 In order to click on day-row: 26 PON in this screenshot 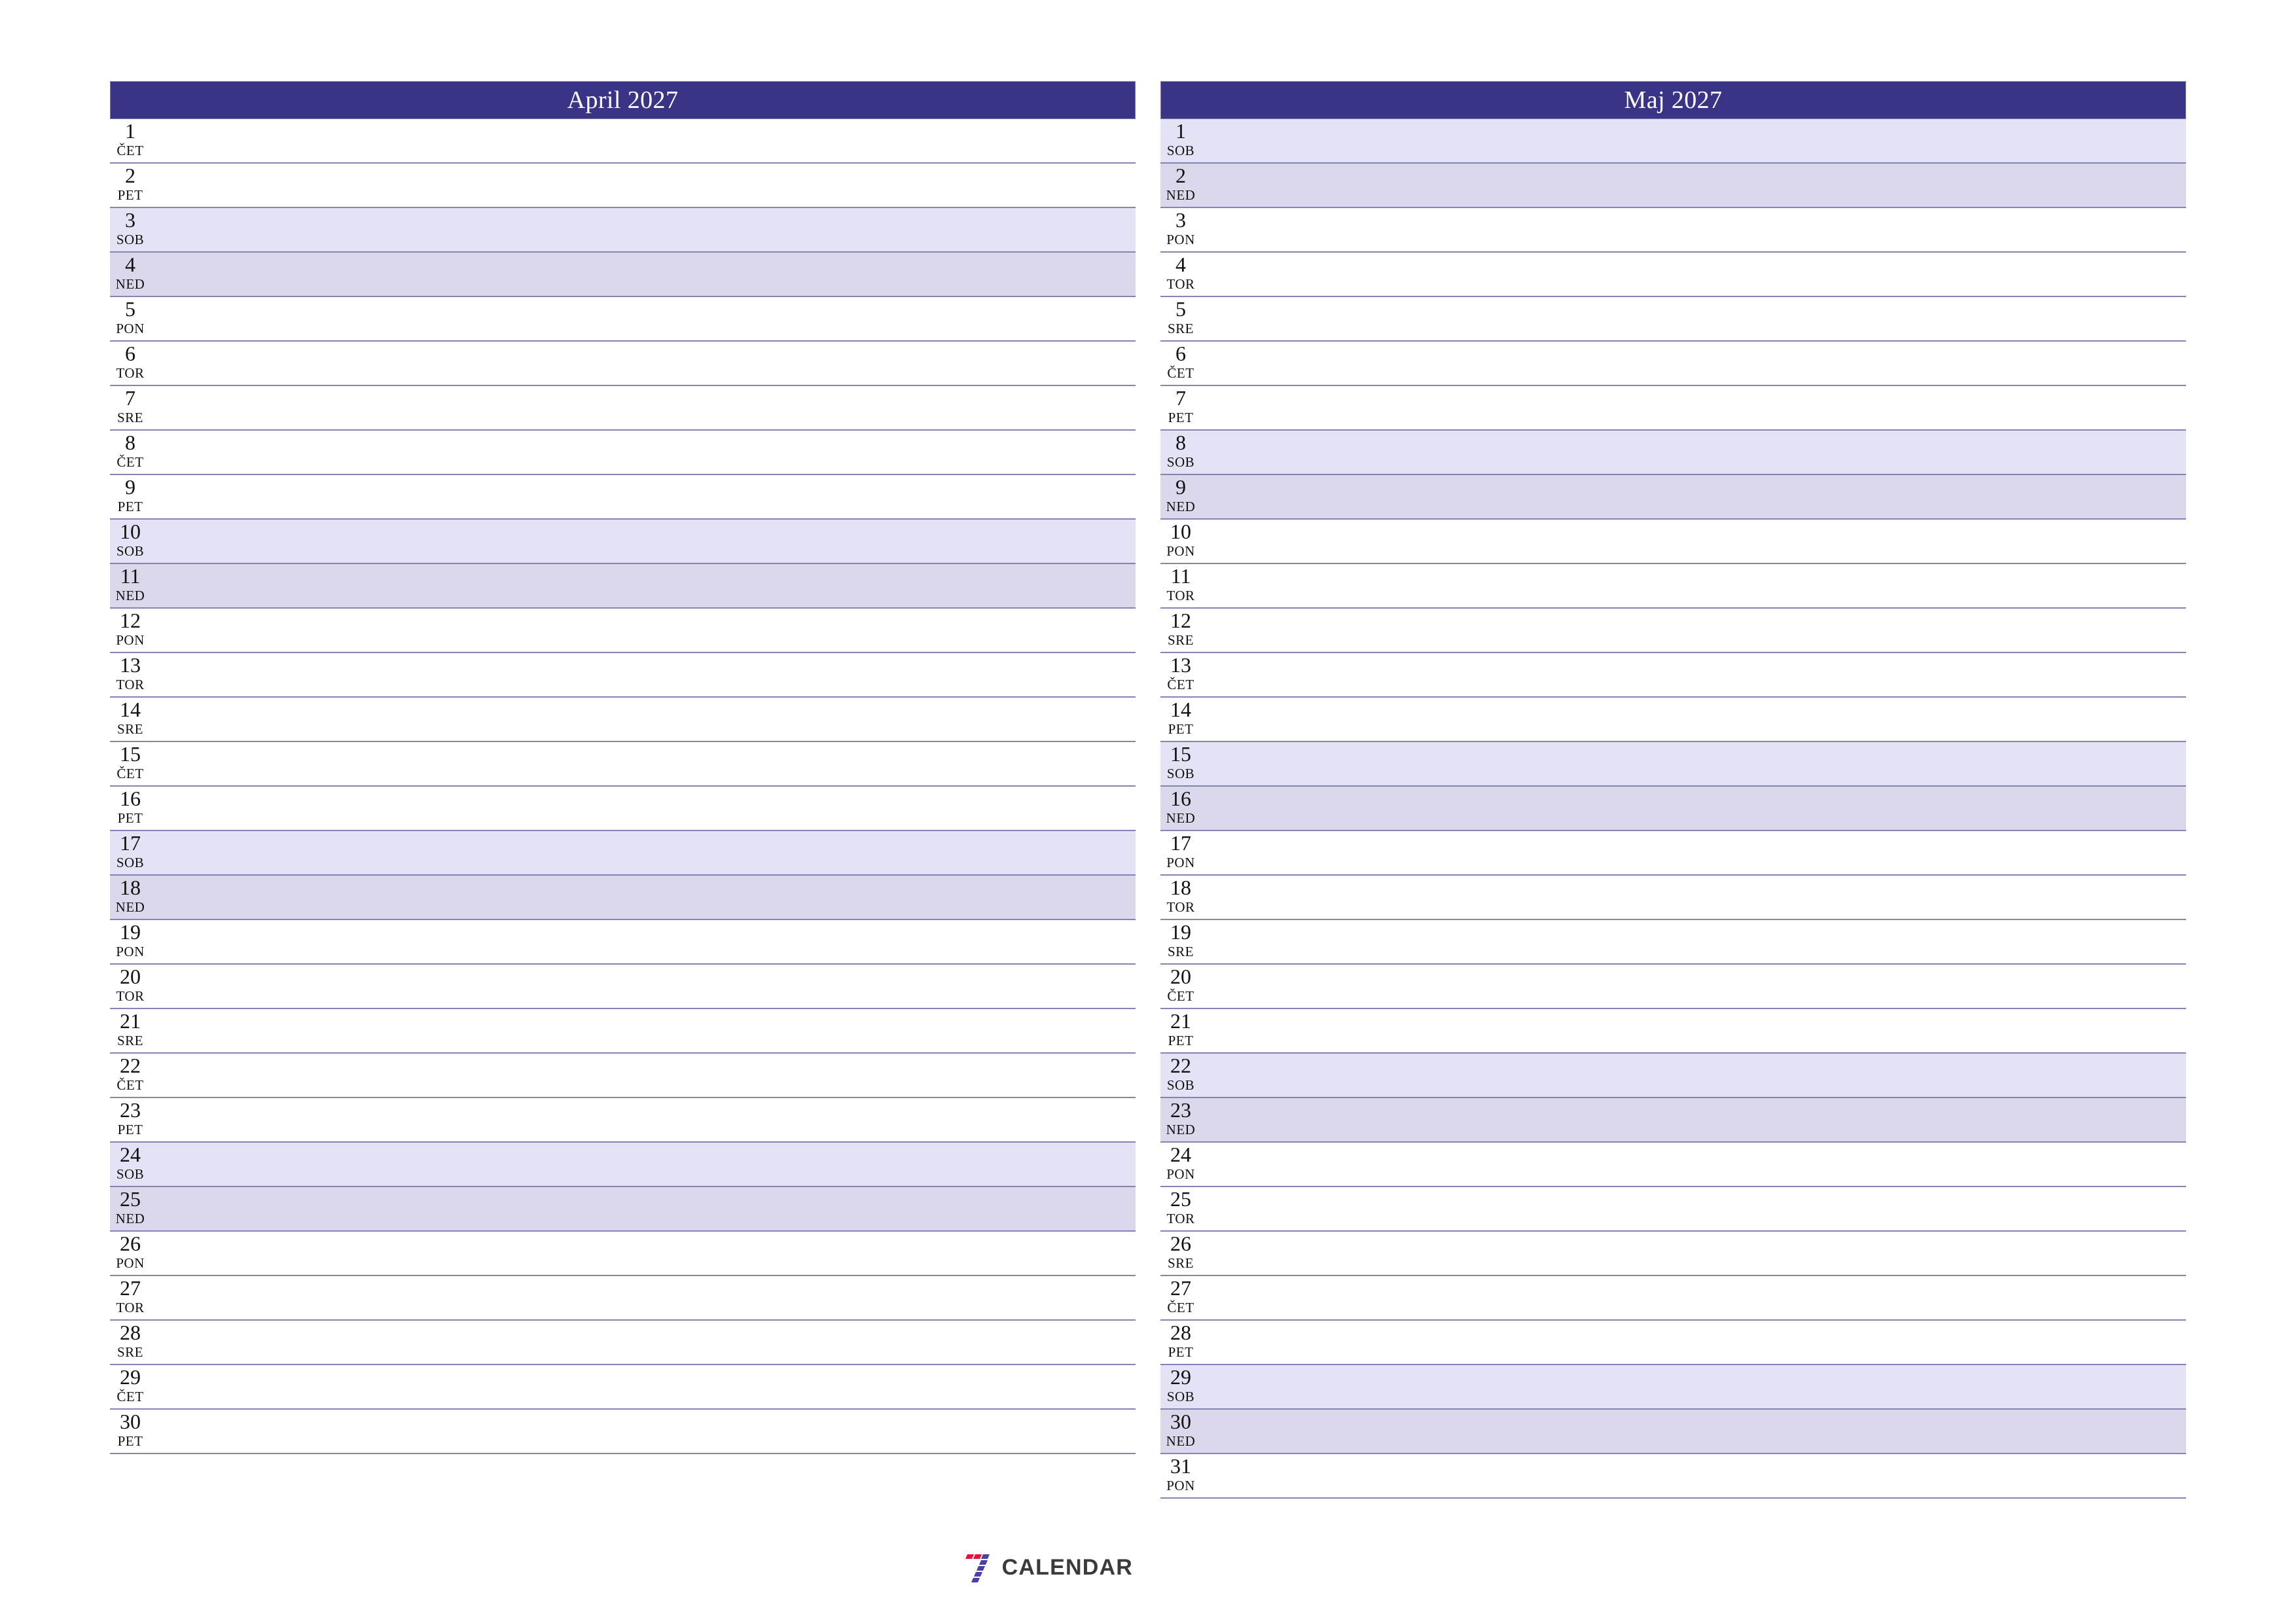, I will do `click(623, 1254)`.